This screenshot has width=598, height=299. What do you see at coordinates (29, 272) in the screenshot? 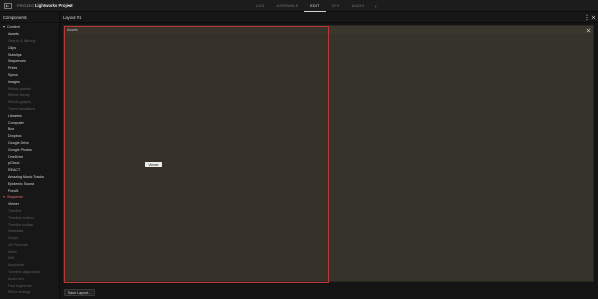
I see `component-item: Timeline diagnostics` at bounding box center [29, 272].